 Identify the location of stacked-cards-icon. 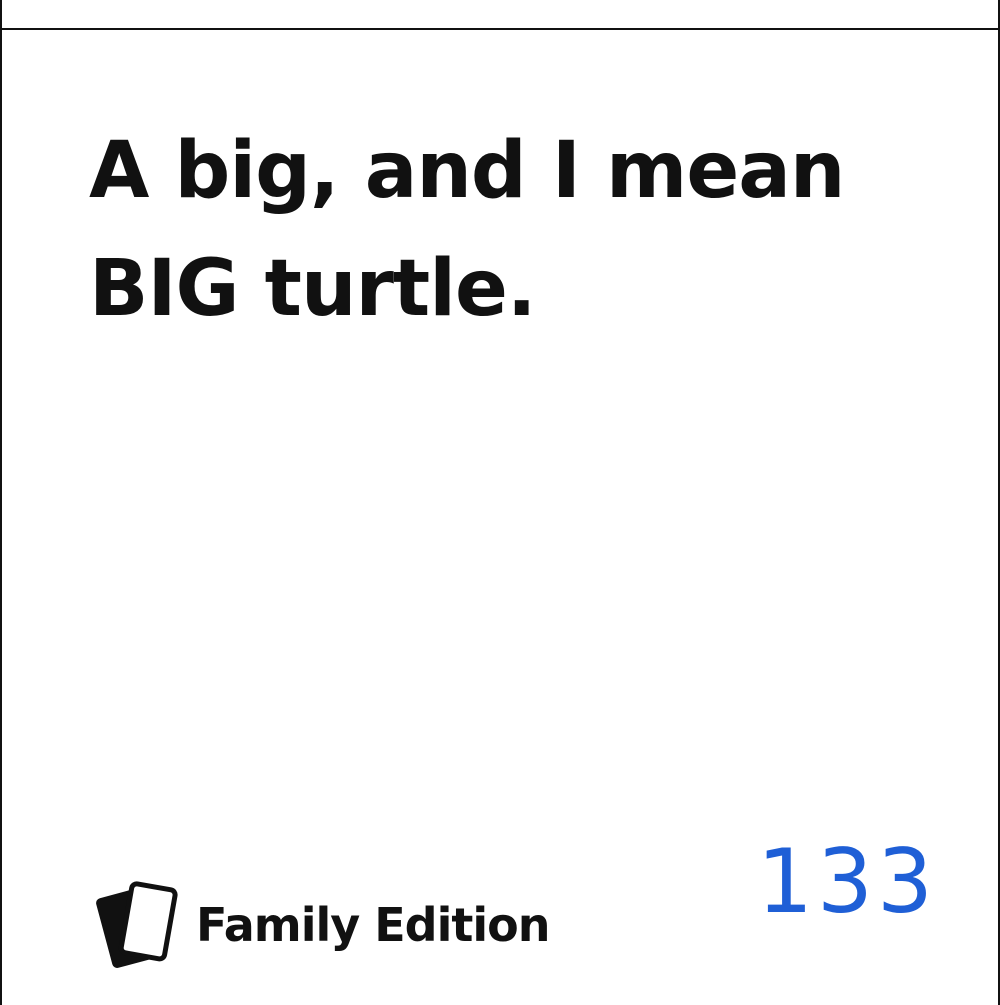
(137, 924).